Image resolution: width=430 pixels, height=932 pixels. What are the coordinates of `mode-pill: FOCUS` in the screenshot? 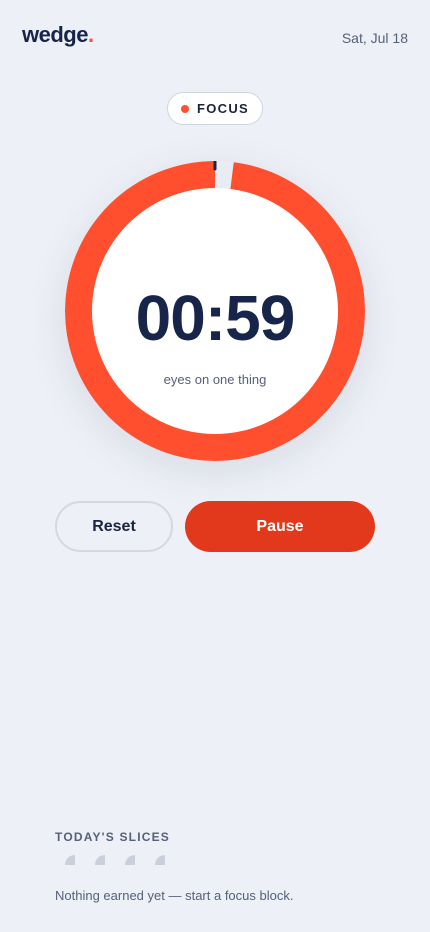 It's located at (215, 108).